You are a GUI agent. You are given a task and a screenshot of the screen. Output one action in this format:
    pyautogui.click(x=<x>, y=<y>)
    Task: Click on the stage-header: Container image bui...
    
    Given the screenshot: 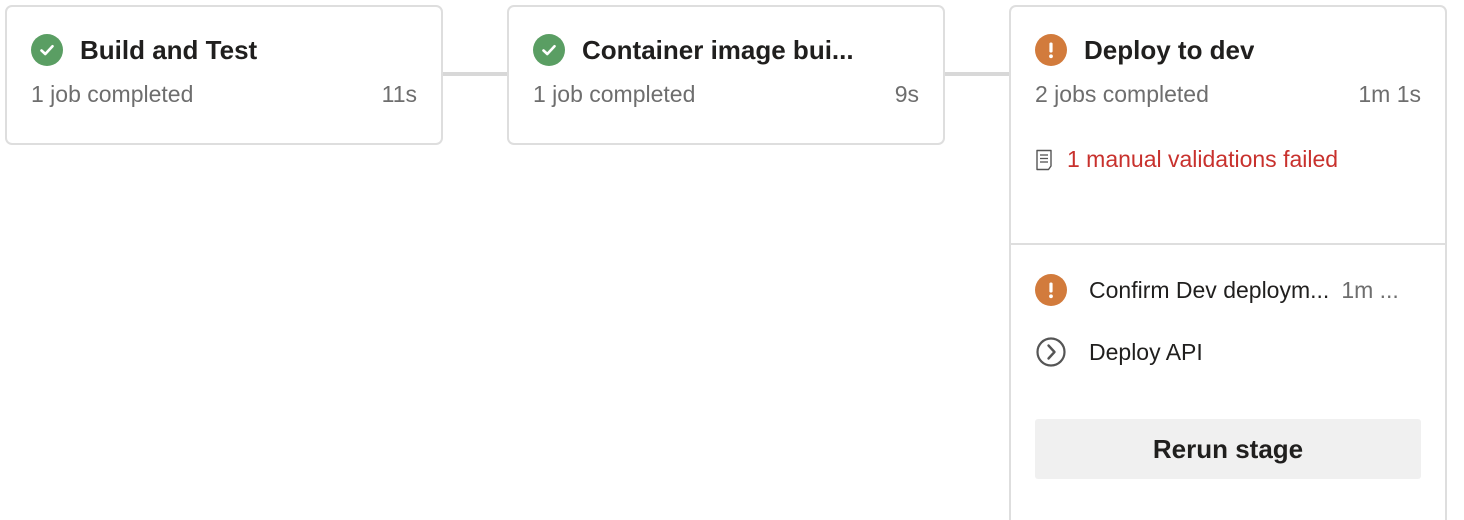 What is the action you would take?
    pyautogui.click(x=726, y=50)
    